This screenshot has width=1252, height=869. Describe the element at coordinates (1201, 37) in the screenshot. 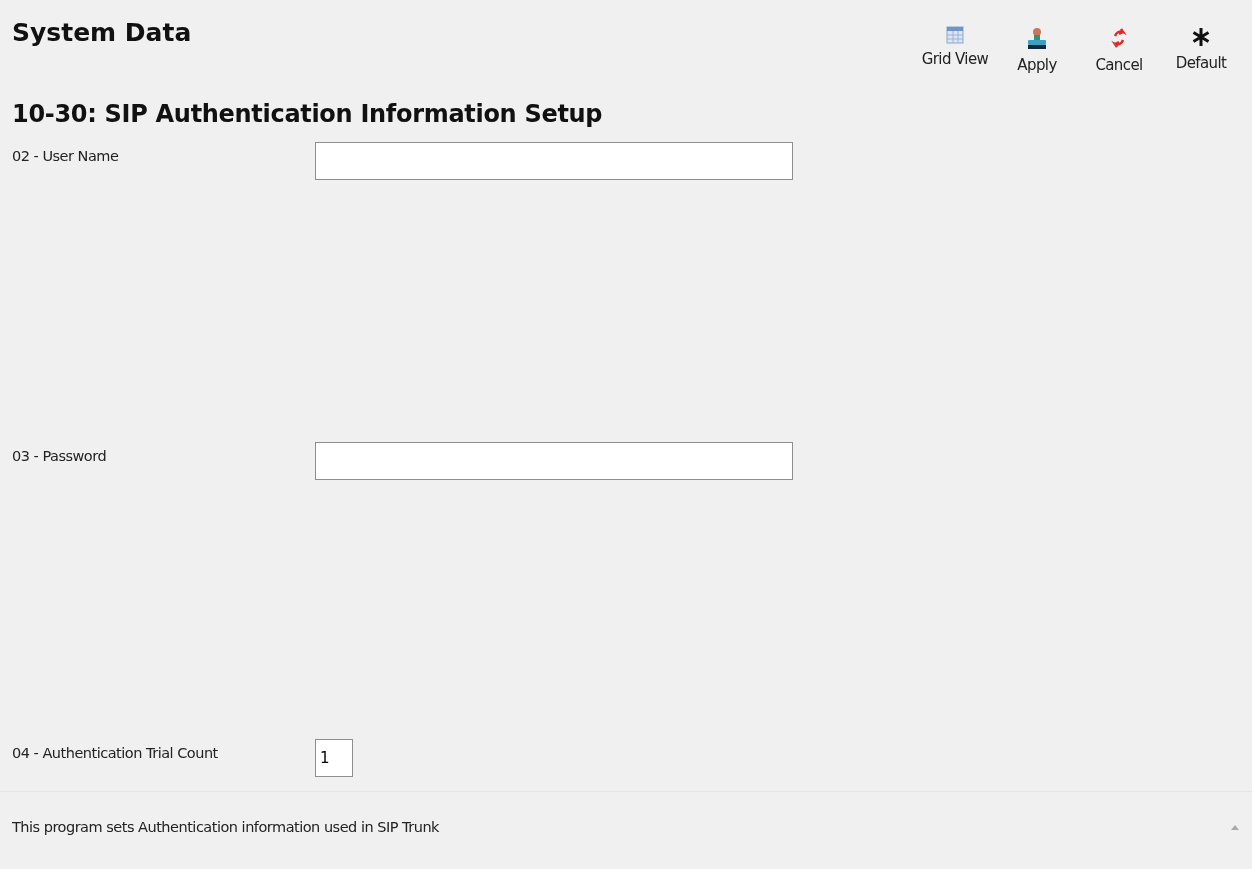

I see `asterisk-icon` at that location.